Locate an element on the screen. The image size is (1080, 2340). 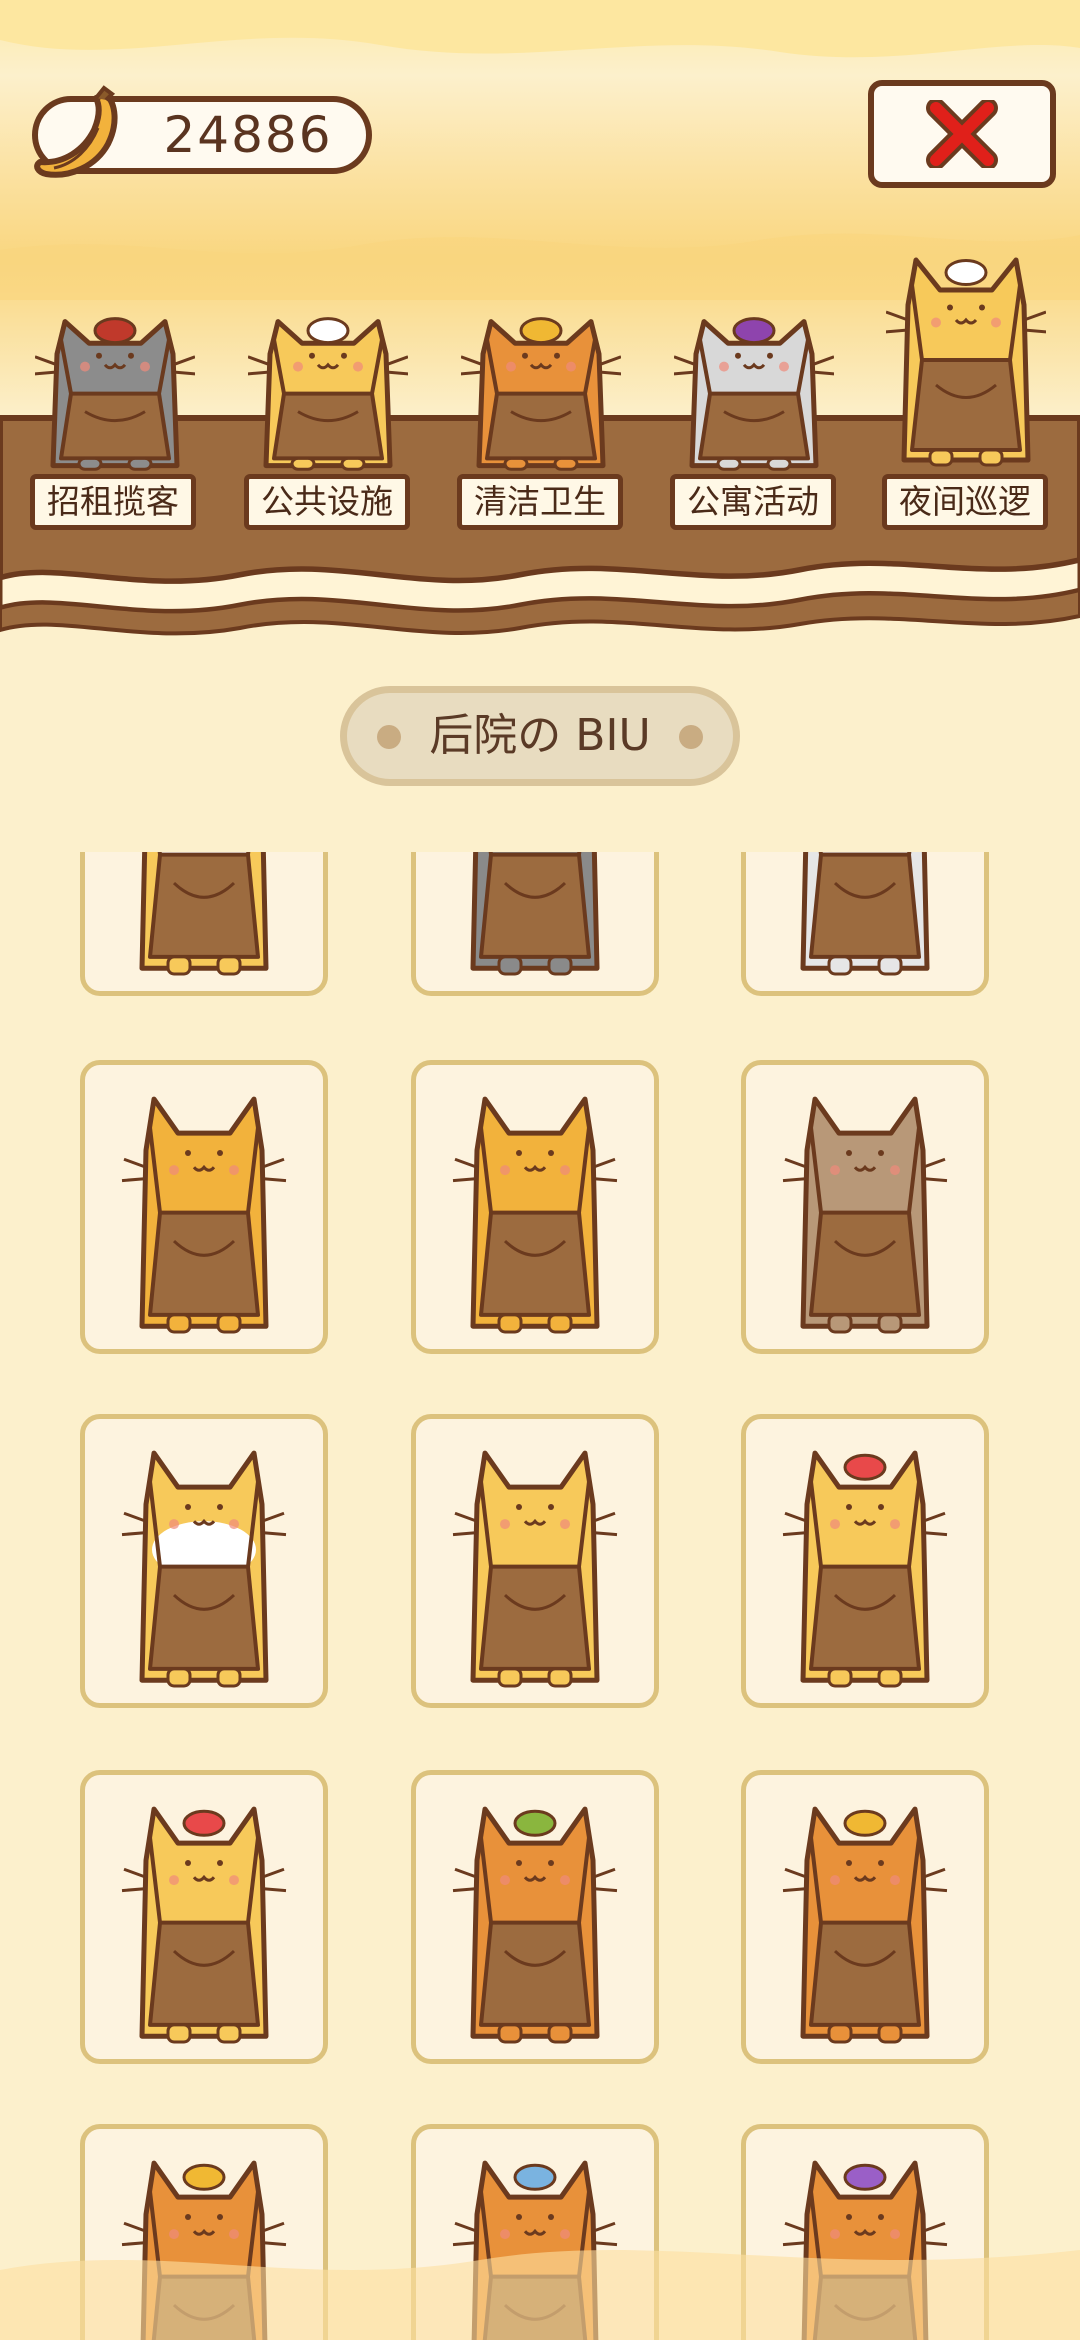
banana-icon is located at coordinates (76, 131).